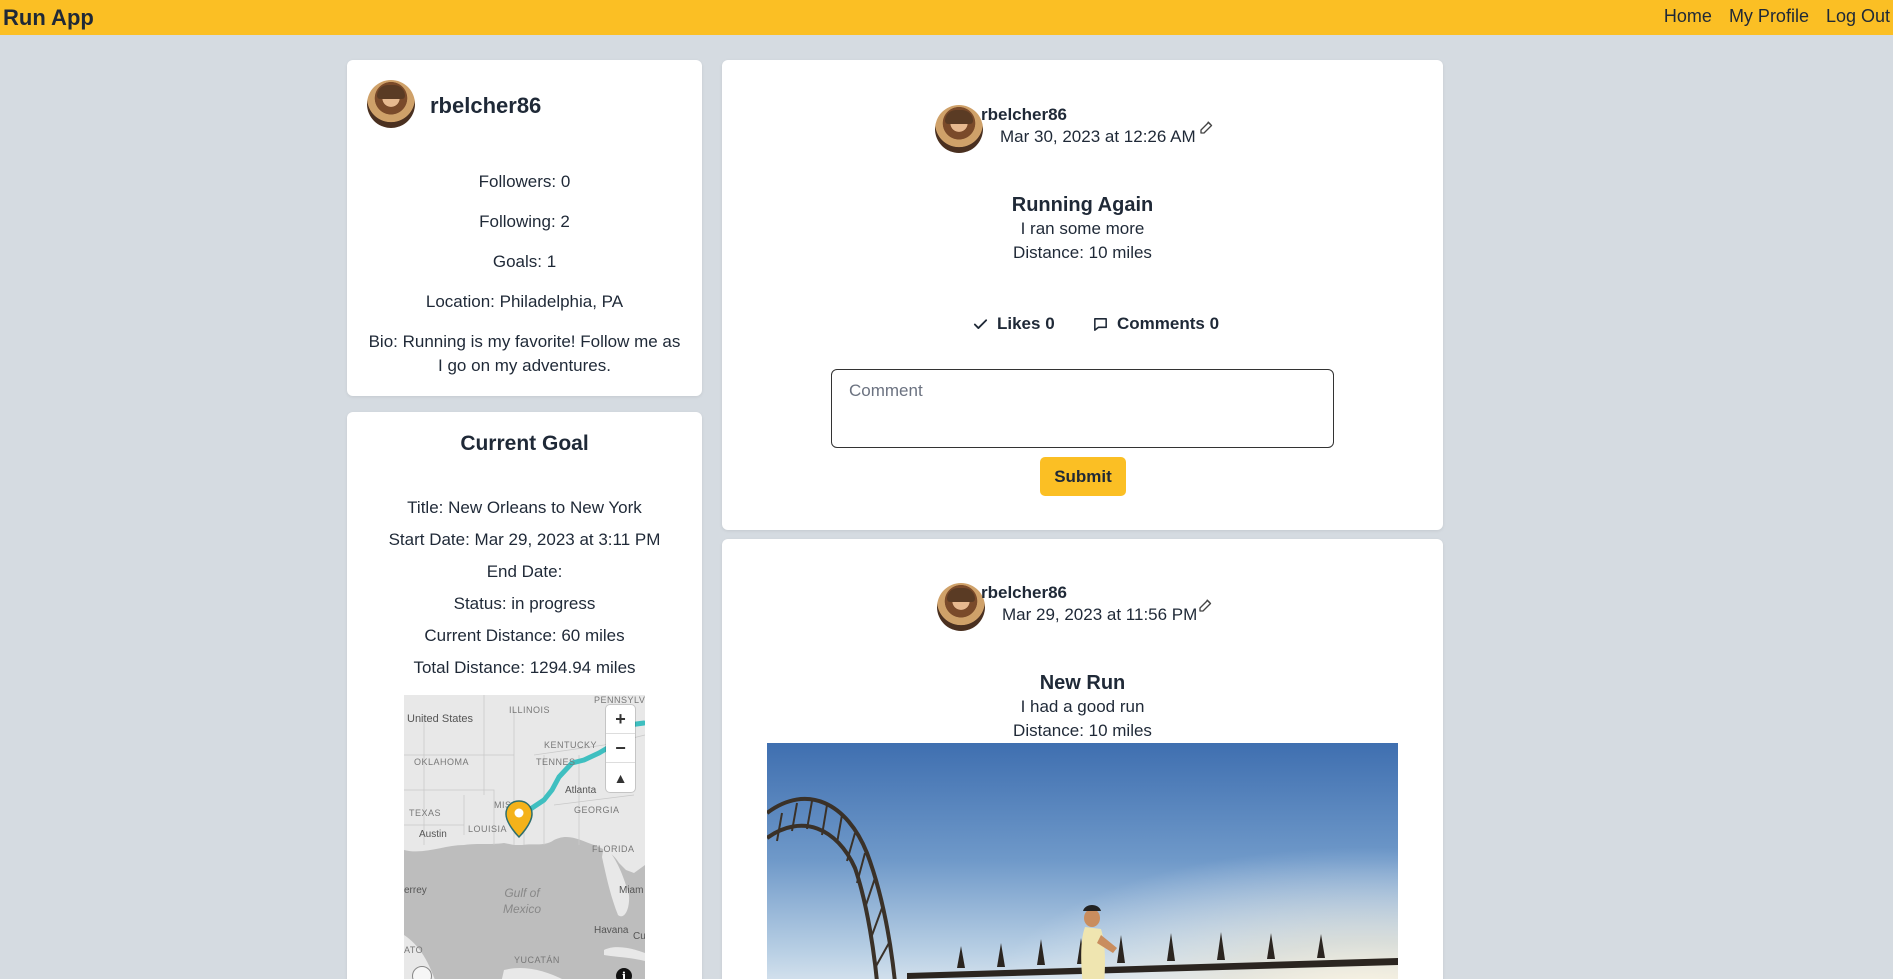  Describe the element at coordinates (639, 936) in the screenshot. I see `map-label: Cu` at that location.